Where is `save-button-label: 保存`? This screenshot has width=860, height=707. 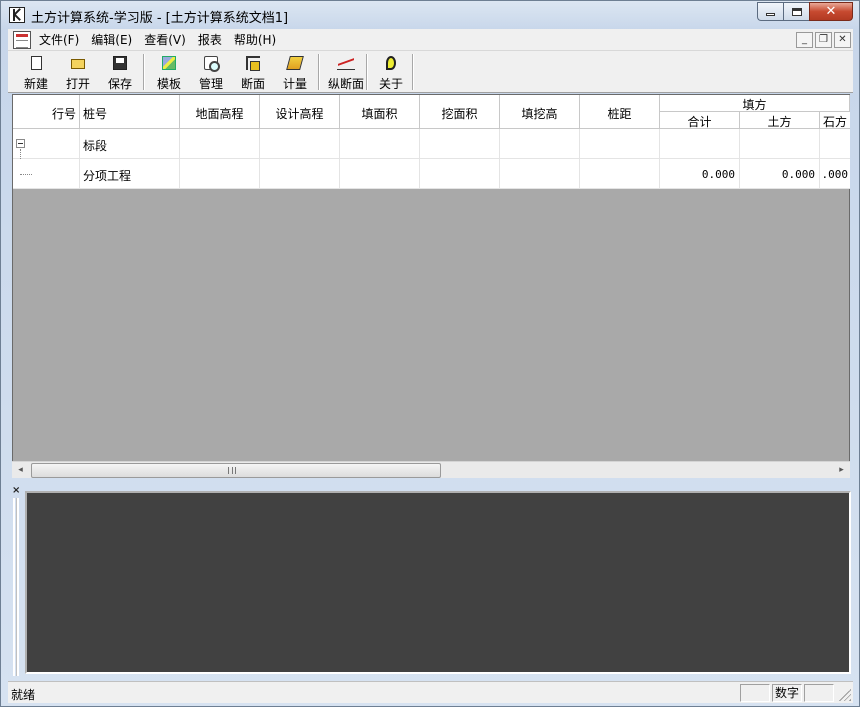 save-button-label: 保存 is located at coordinates (119, 84).